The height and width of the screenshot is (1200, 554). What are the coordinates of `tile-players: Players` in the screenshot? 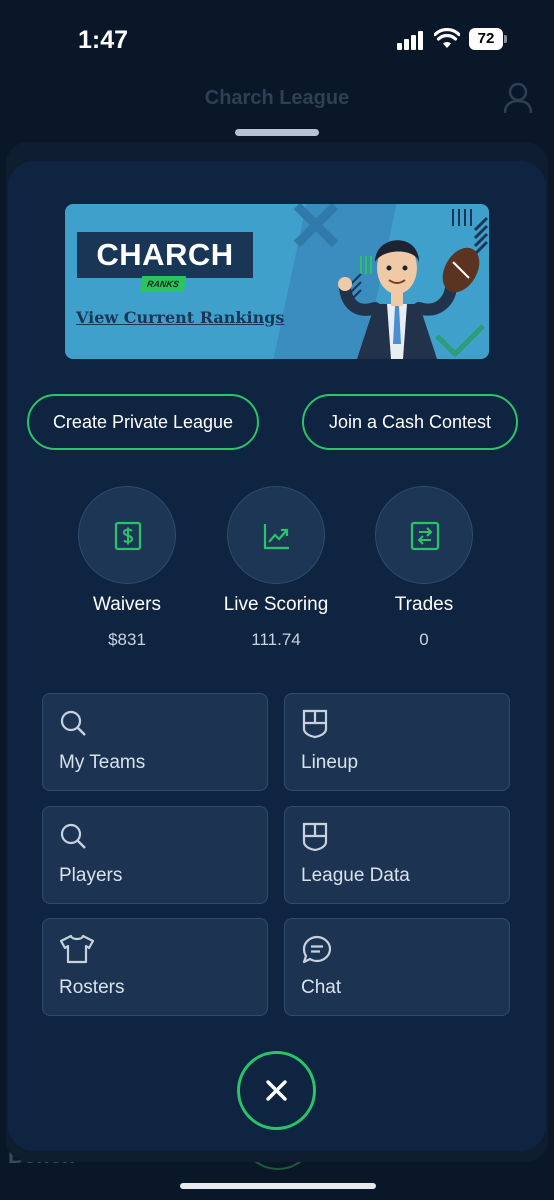 It's located at (155, 855).